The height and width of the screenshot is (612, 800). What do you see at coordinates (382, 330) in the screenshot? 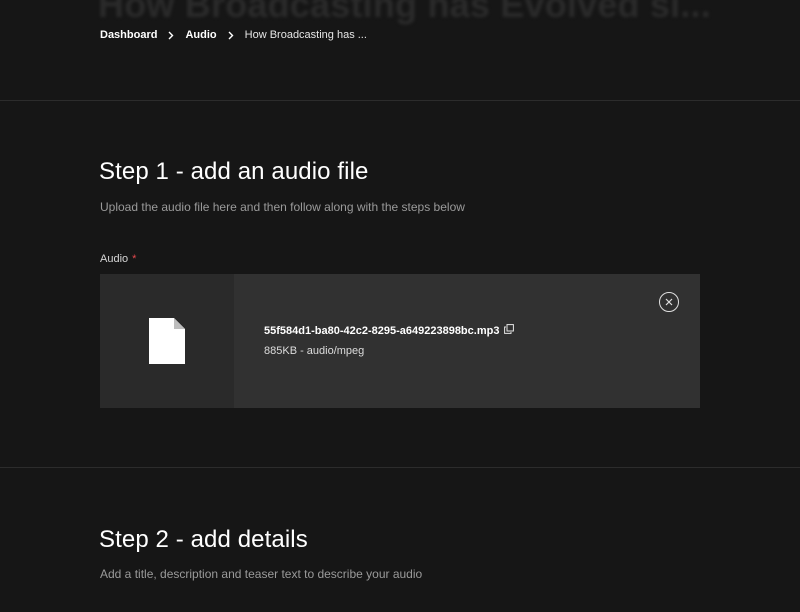
I see `file-name: 55f584d1-ba80-42c2-8295-a649223898bc.mp3` at bounding box center [382, 330].